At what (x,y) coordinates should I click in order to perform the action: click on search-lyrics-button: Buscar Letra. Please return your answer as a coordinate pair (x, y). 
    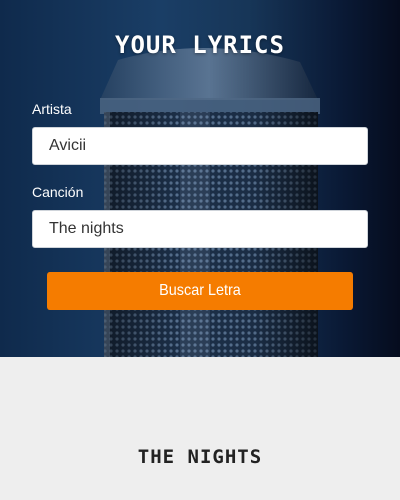
    Looking at the image, I should click on (200, 291).